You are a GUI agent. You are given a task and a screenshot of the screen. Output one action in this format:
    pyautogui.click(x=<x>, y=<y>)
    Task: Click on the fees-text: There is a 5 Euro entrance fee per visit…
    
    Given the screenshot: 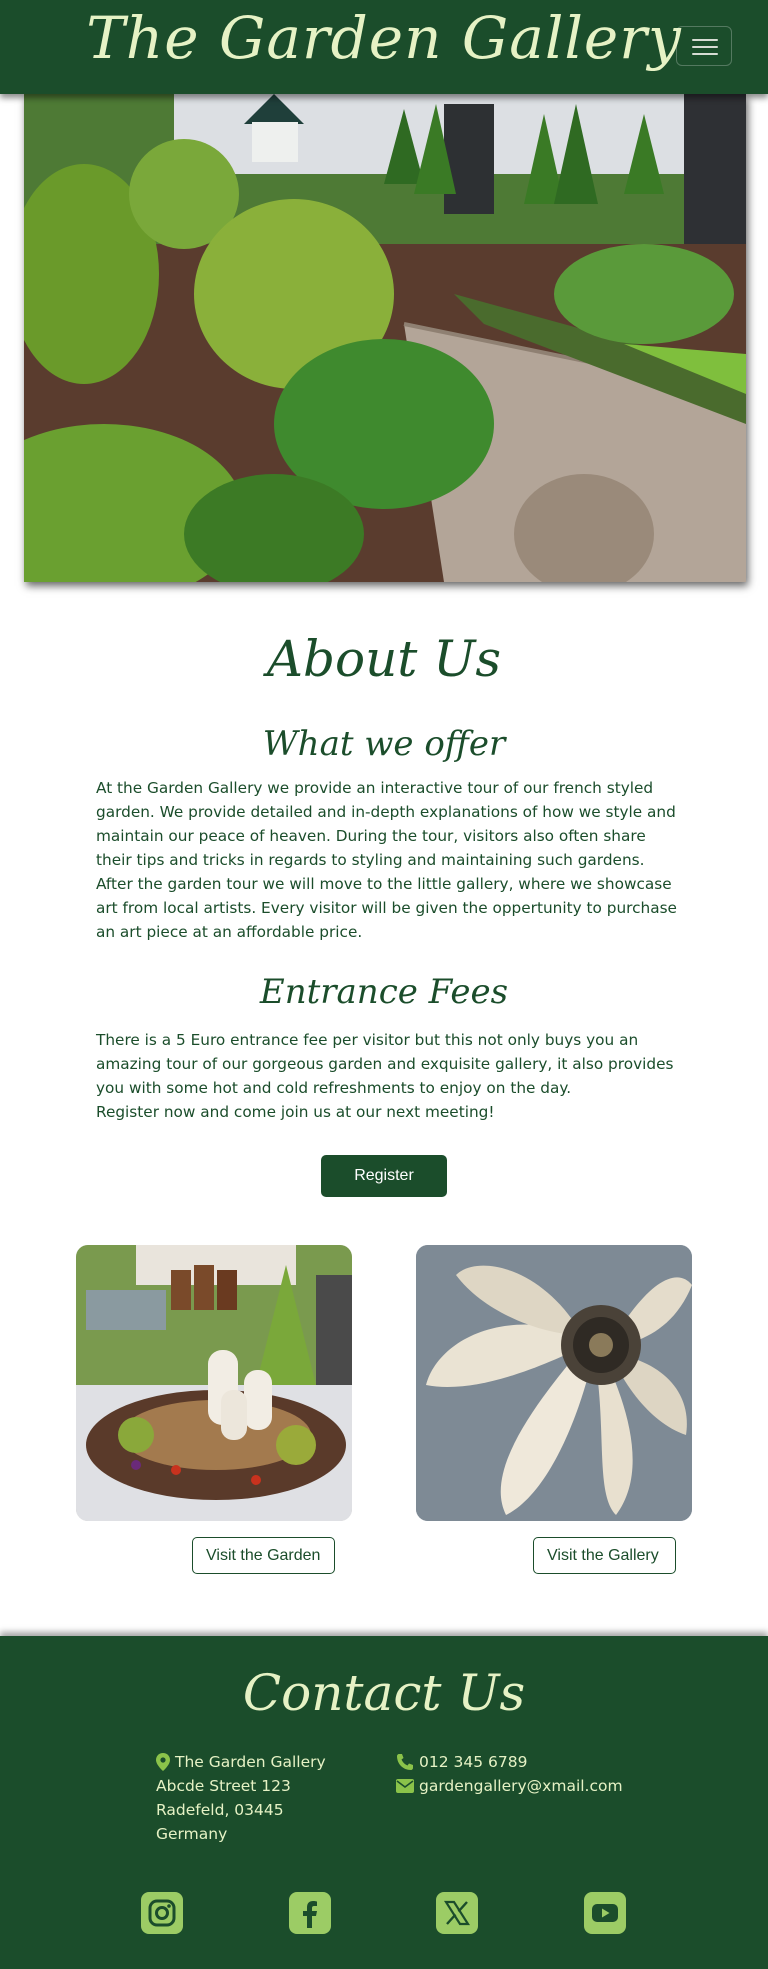 What is the action you would take?
    pyautogui.click(x=388, y=1076)
    